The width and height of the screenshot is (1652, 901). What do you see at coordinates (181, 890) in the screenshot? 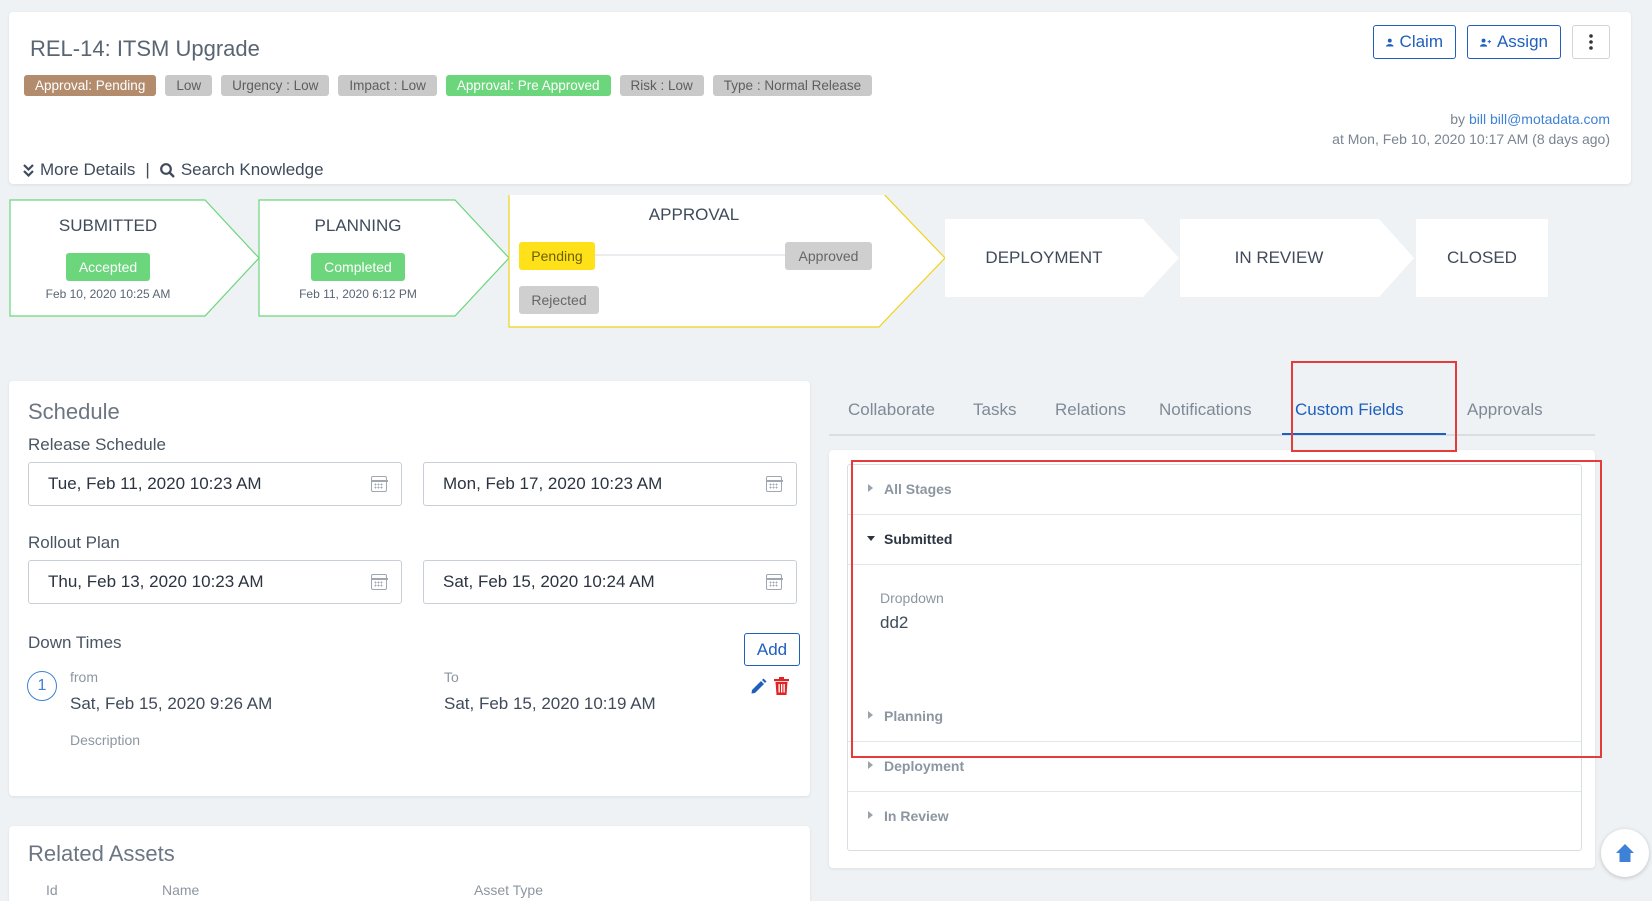
I see `asset-column-name: Name` at bounding box center [181, 890].